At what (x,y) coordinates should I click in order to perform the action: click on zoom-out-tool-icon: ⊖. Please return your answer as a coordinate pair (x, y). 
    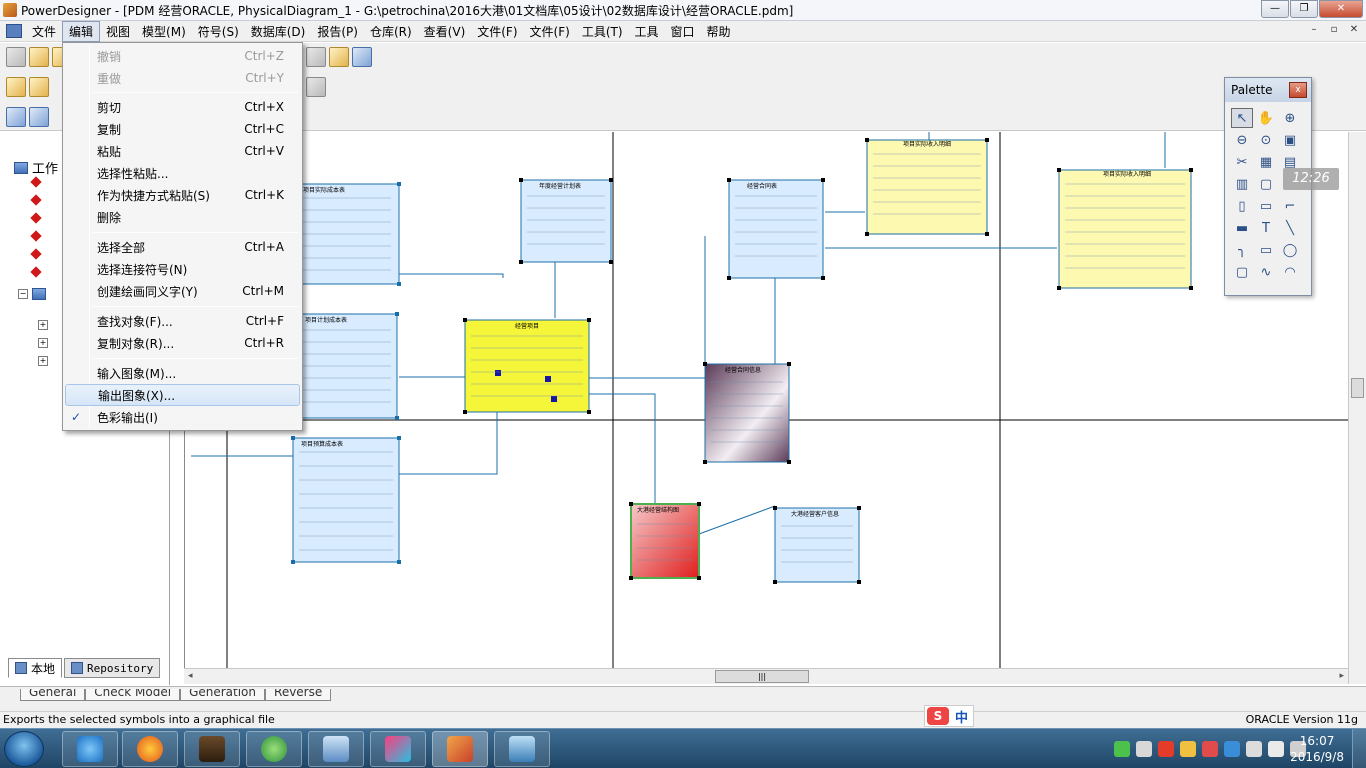
    Looking at the image, I should click on (1242, 140).